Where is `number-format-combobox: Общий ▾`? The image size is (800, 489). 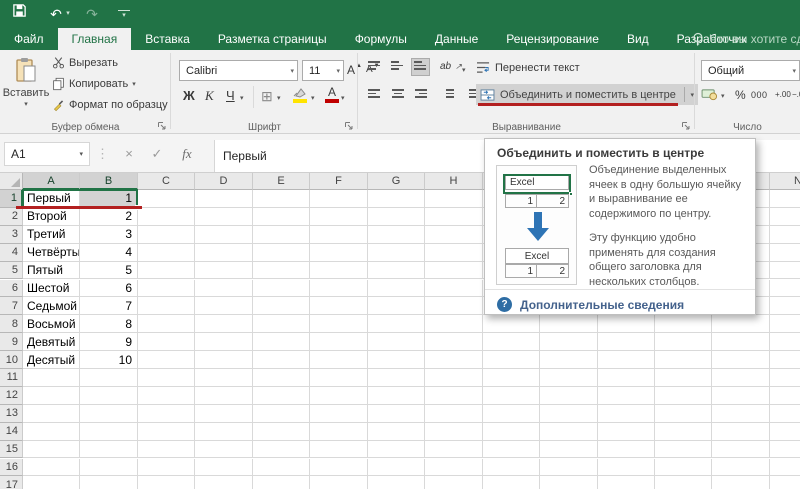 number-format-combobox: Общий ▾ is located at coordinates (750, 70).